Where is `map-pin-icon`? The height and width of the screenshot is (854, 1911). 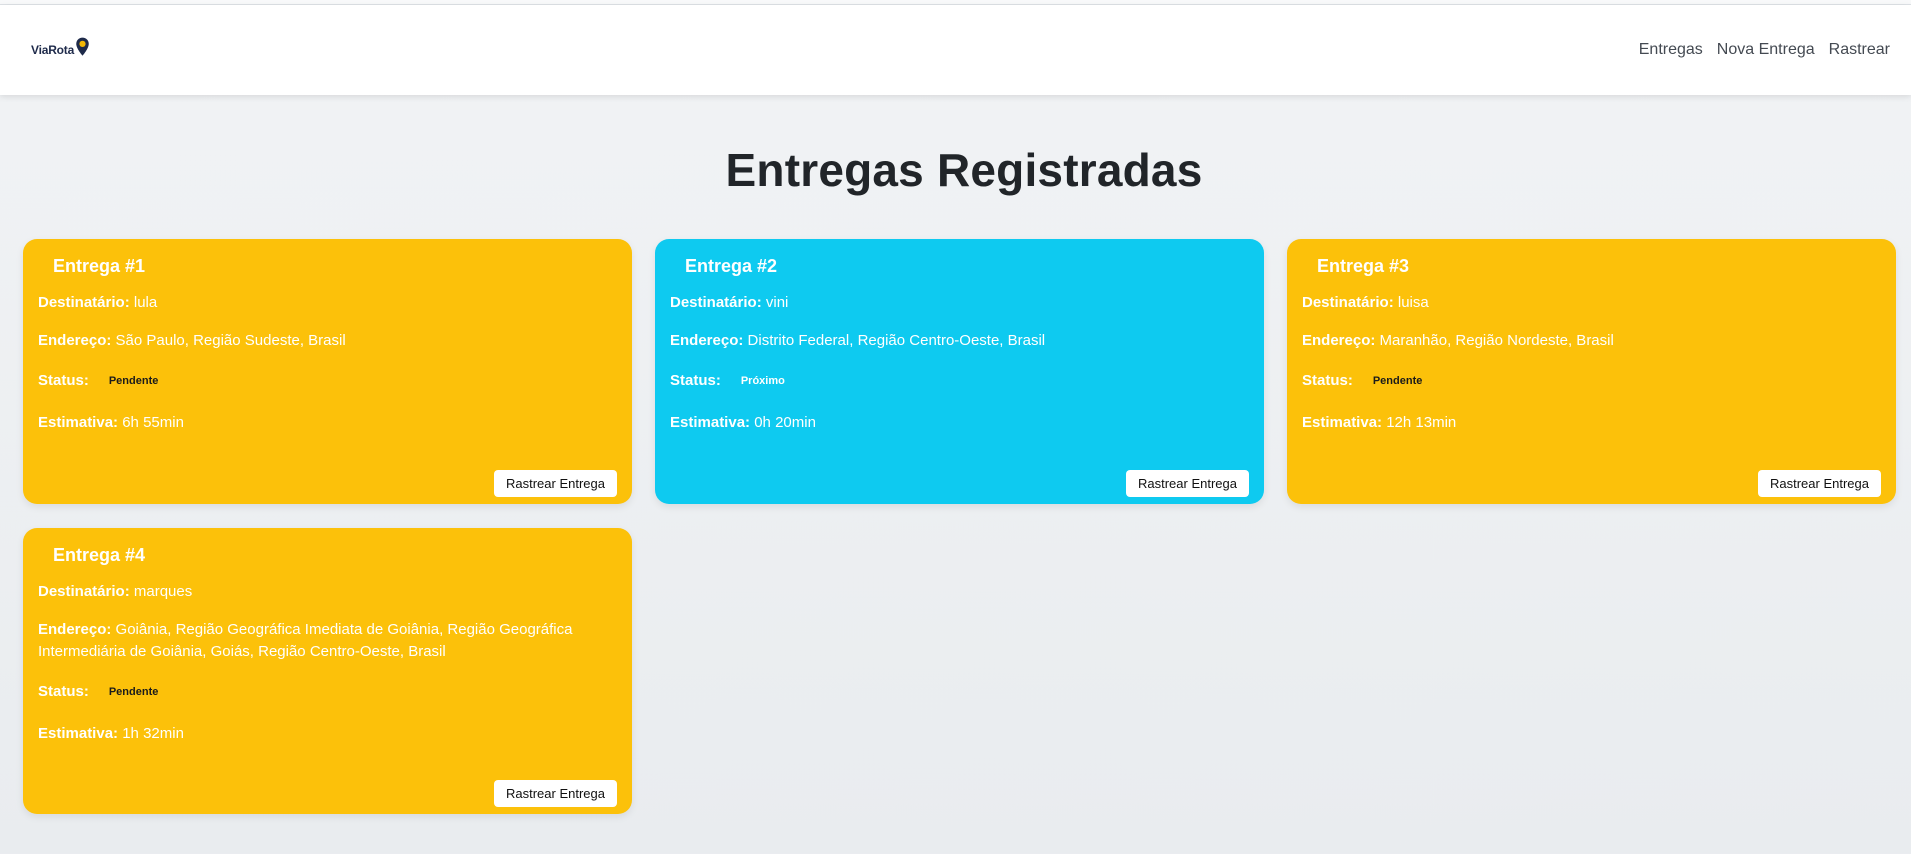 map-pin-icon is located at coordinates (82, 46).